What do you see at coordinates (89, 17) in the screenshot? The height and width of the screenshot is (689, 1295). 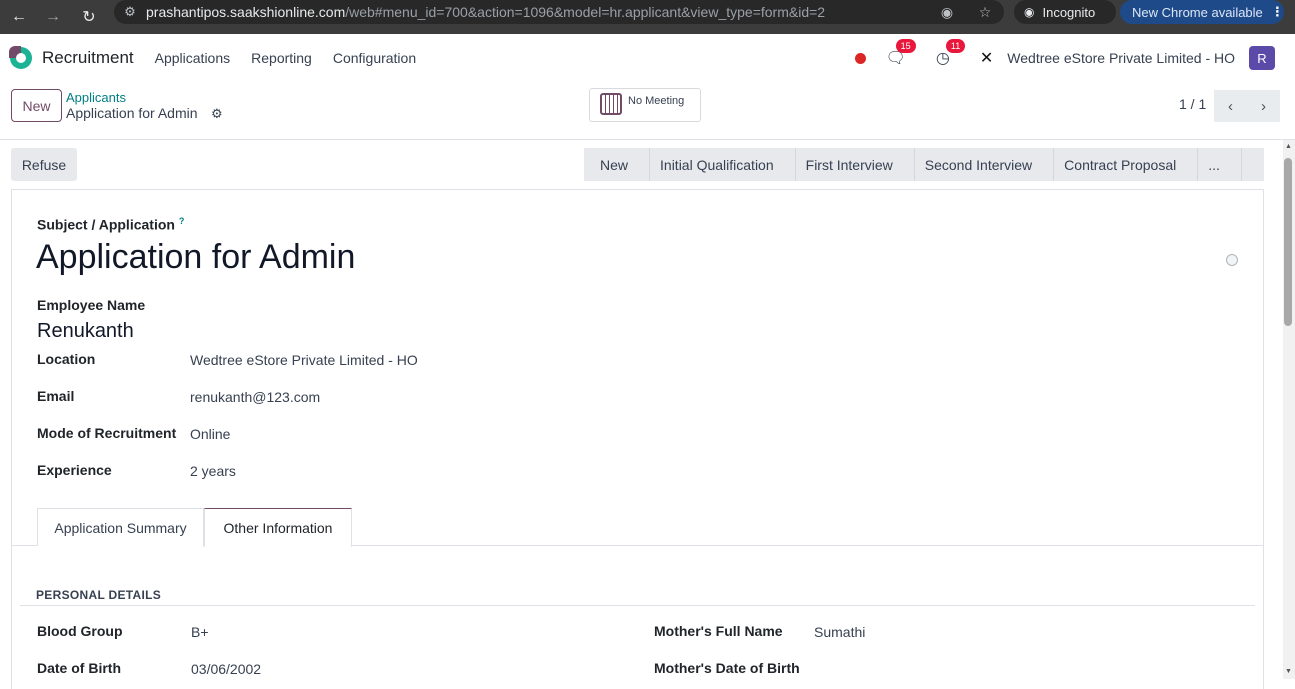 I see `reload-icon: ↻` at bounding box center [89, 17].